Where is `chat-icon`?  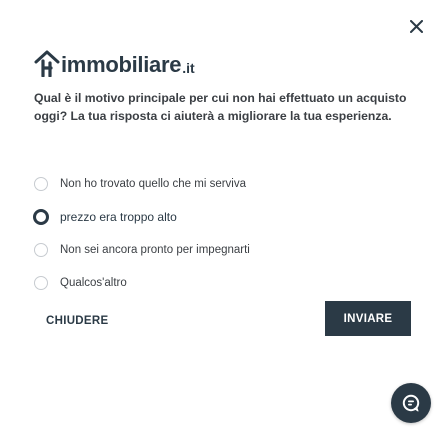
chat-icon is located at coordinates (411, 403).